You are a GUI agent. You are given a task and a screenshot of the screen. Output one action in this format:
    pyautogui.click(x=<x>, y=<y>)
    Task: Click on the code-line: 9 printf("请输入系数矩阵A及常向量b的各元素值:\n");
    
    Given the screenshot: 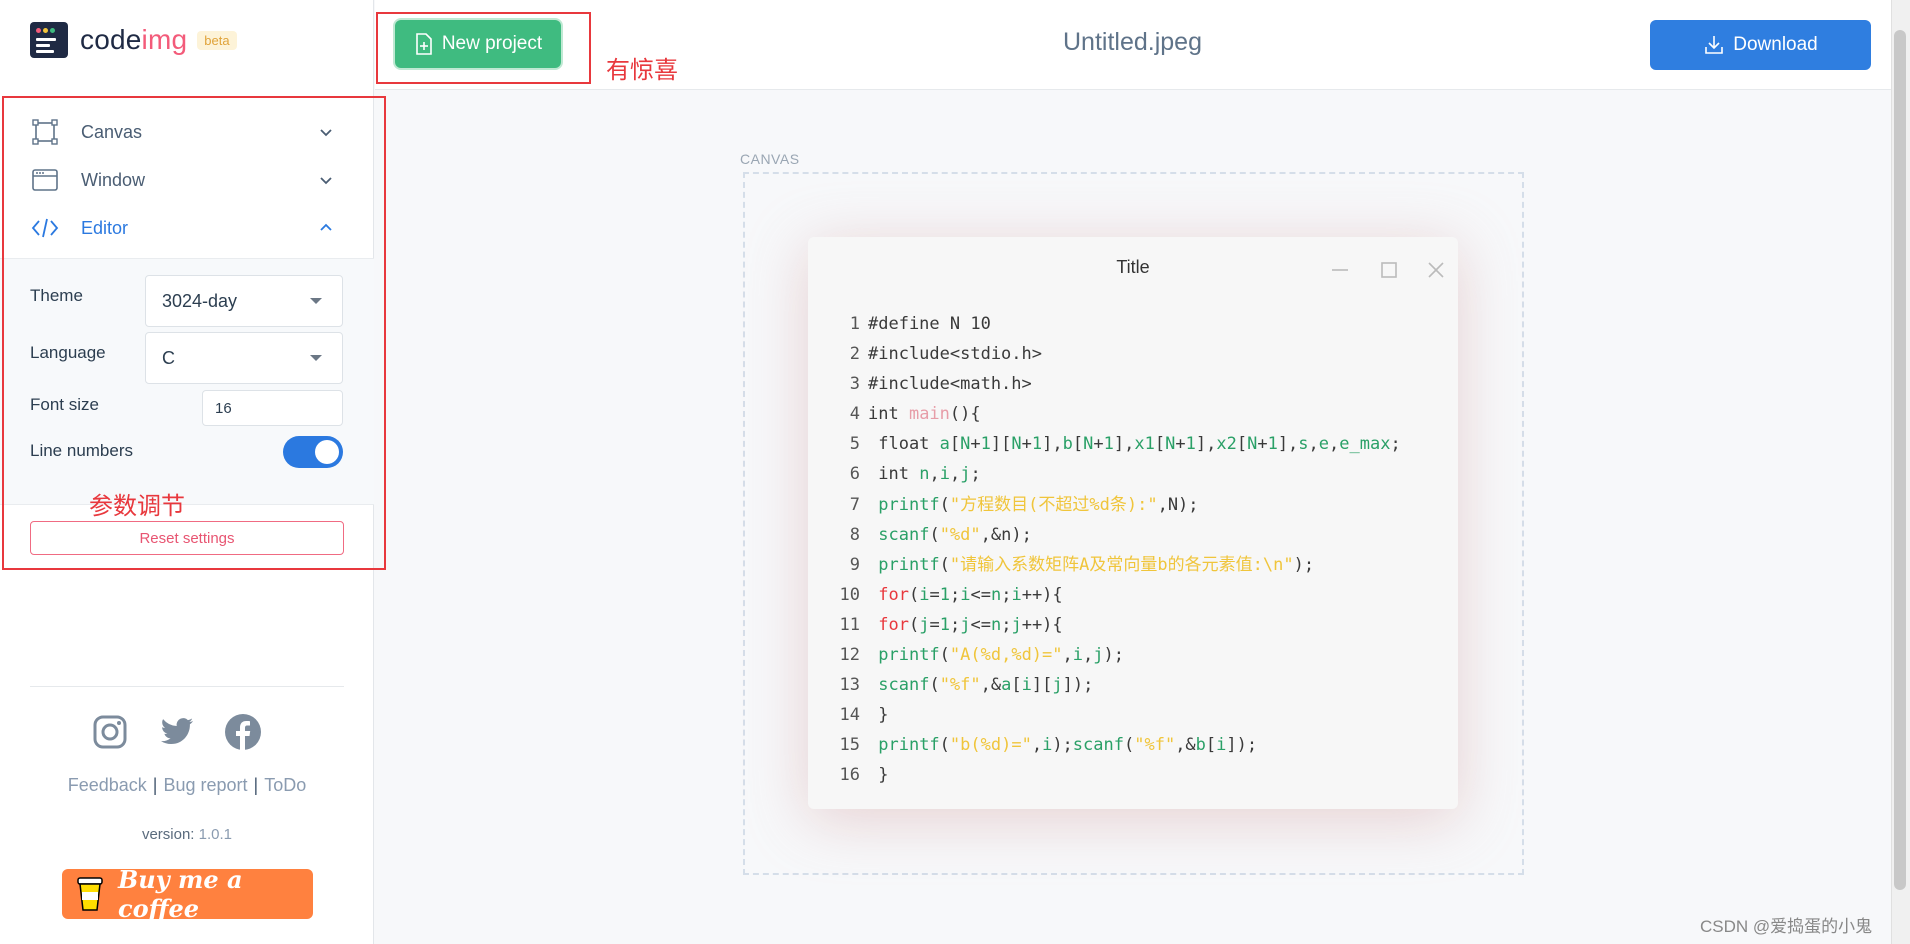 What is the action you would take?
    pyautogui.click(x=1082, y=564)
    